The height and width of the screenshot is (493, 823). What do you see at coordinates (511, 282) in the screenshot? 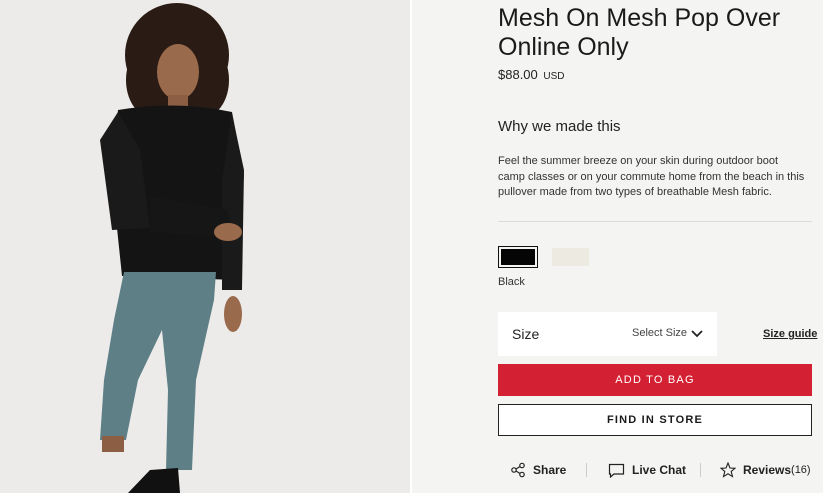
I see `selected-color-name: Black` at bounding box center [511, 282].